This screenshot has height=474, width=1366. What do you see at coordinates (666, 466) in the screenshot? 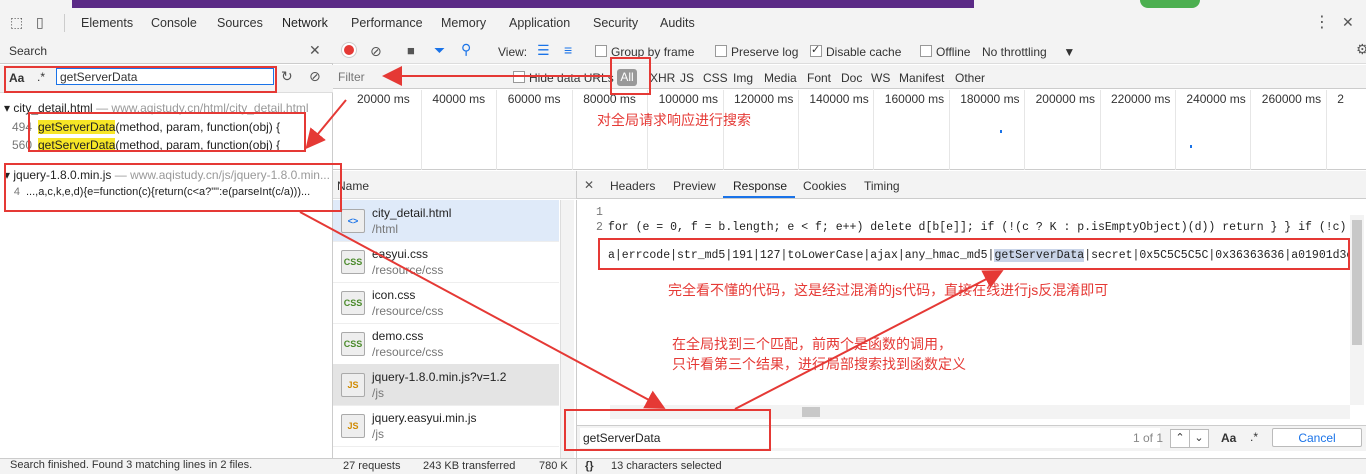
I see `selection-status: 13 characters selected` at bounding box center [666, 466].